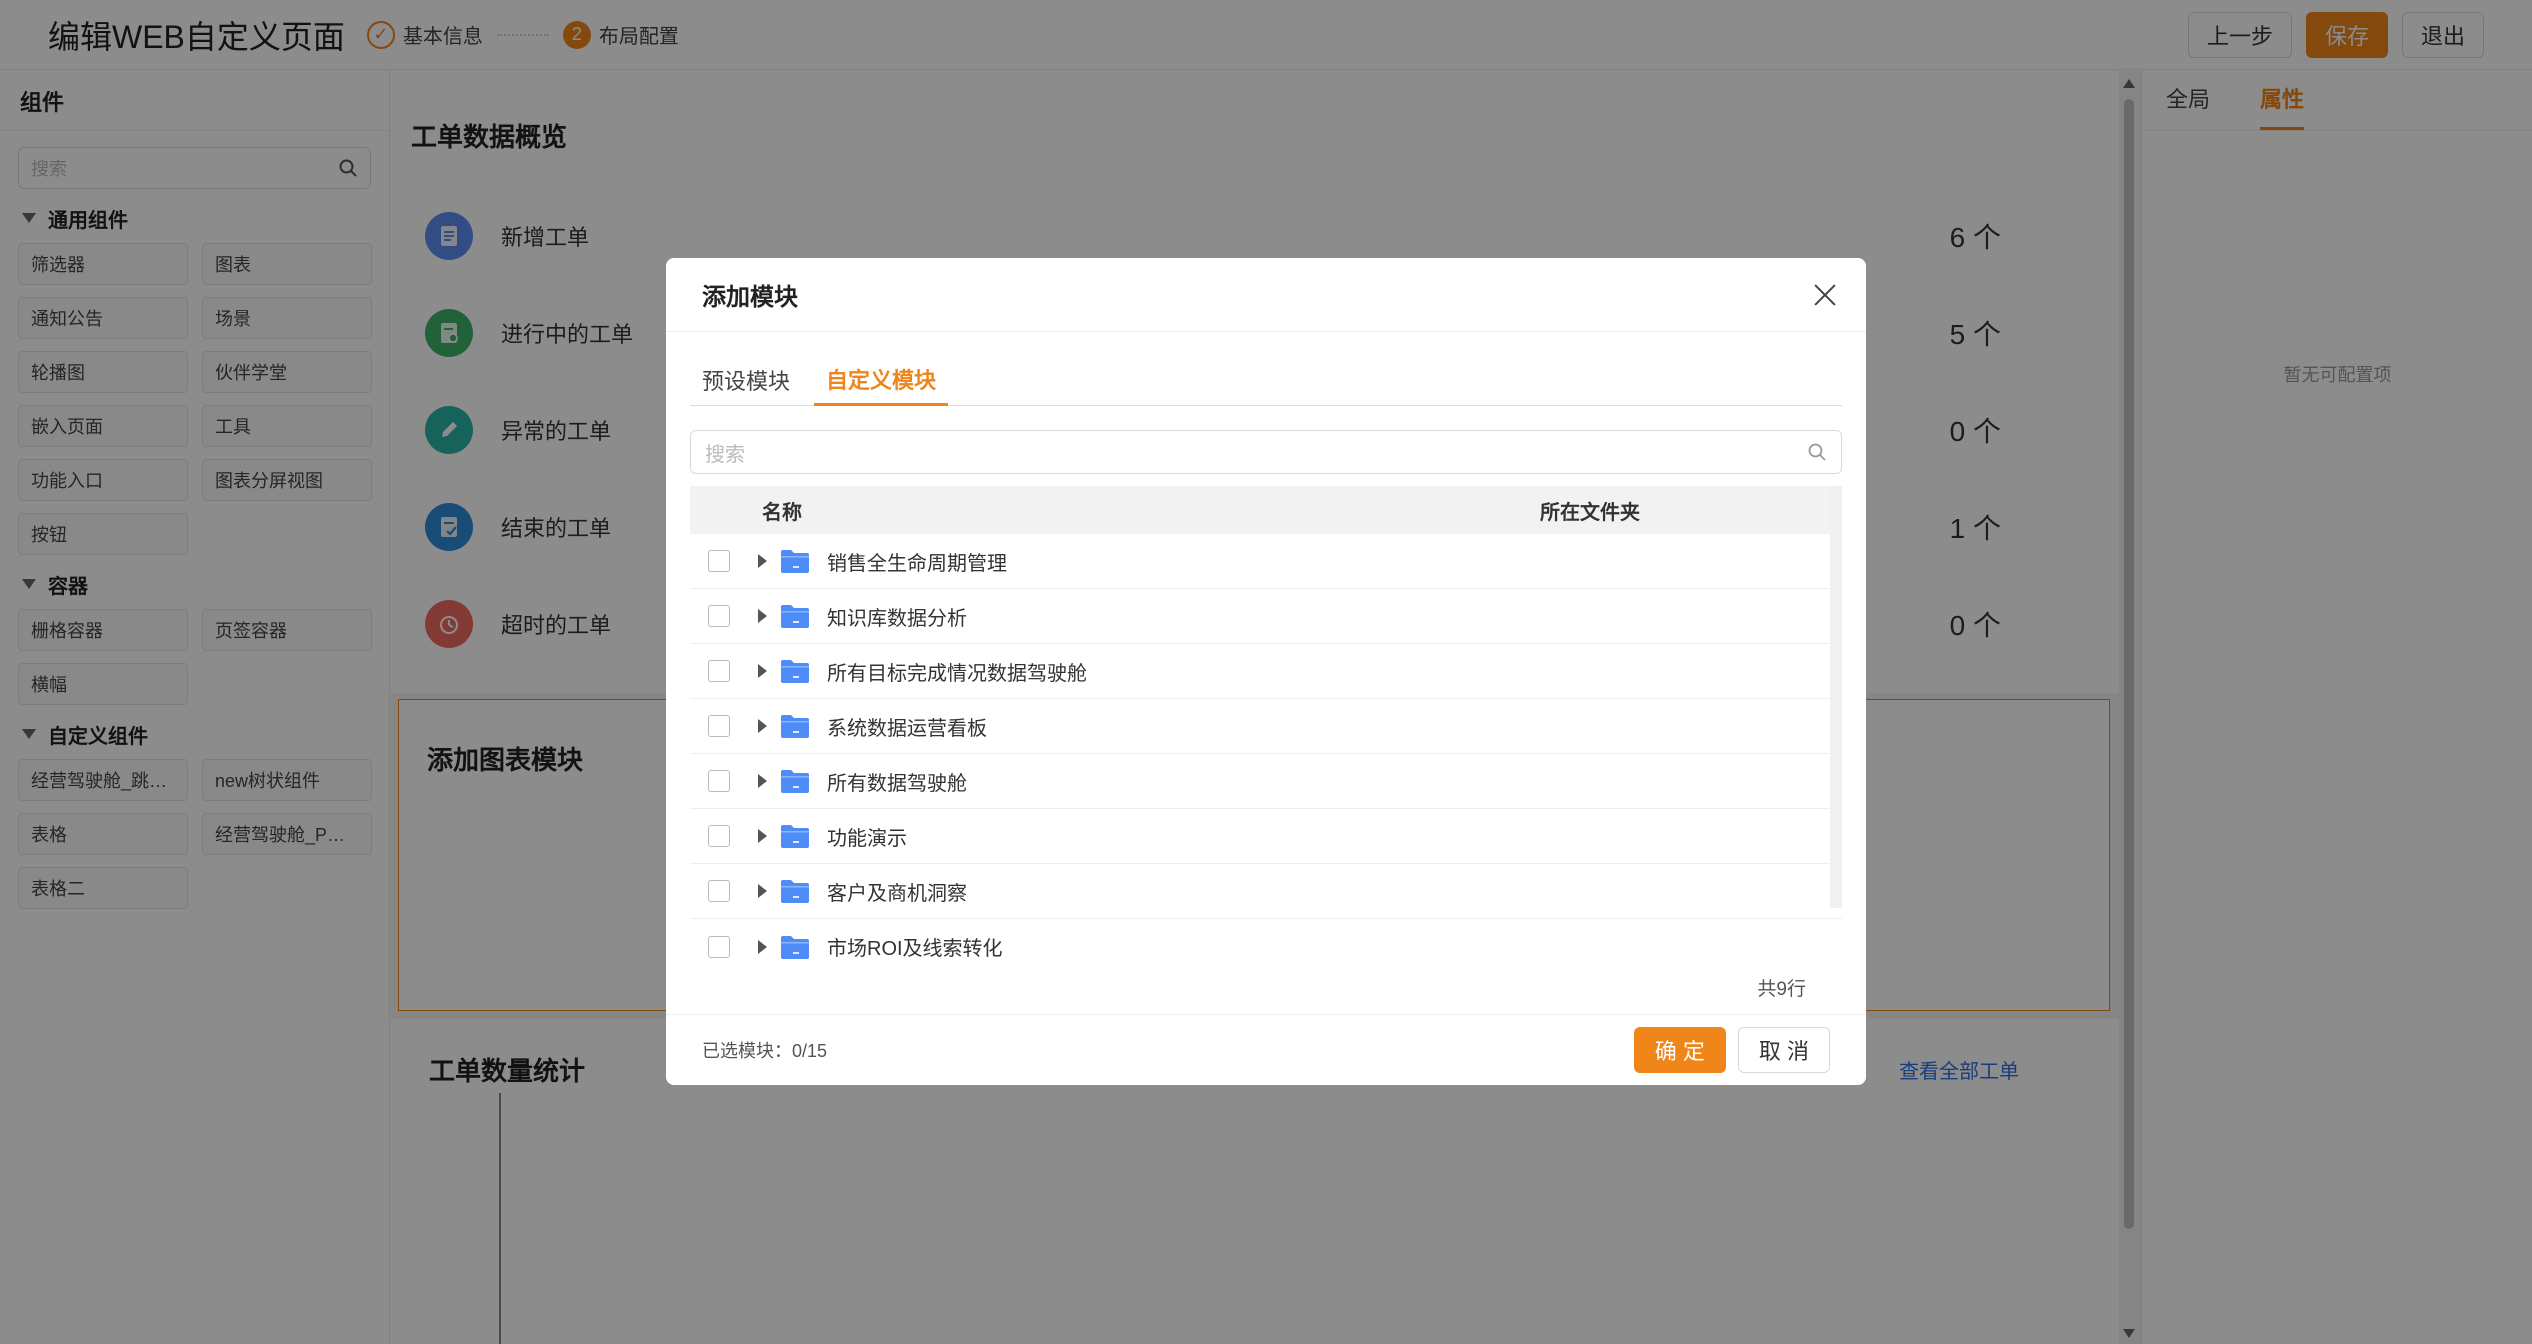  Describe the element at coordinates (1266, 1049) in the screenshot. I see `dialog-footer: 已选模块：0/15 确 定 取 消` at that location.